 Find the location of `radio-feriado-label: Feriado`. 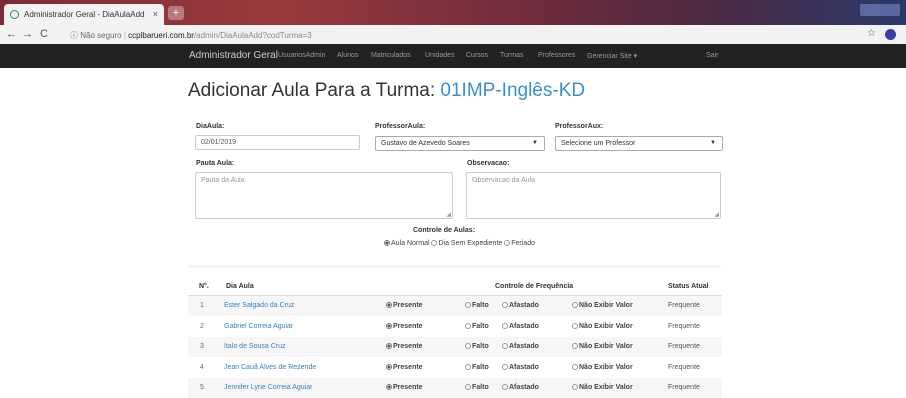

radio-feriado-label: Feriado is located at coordinates (523, 243).